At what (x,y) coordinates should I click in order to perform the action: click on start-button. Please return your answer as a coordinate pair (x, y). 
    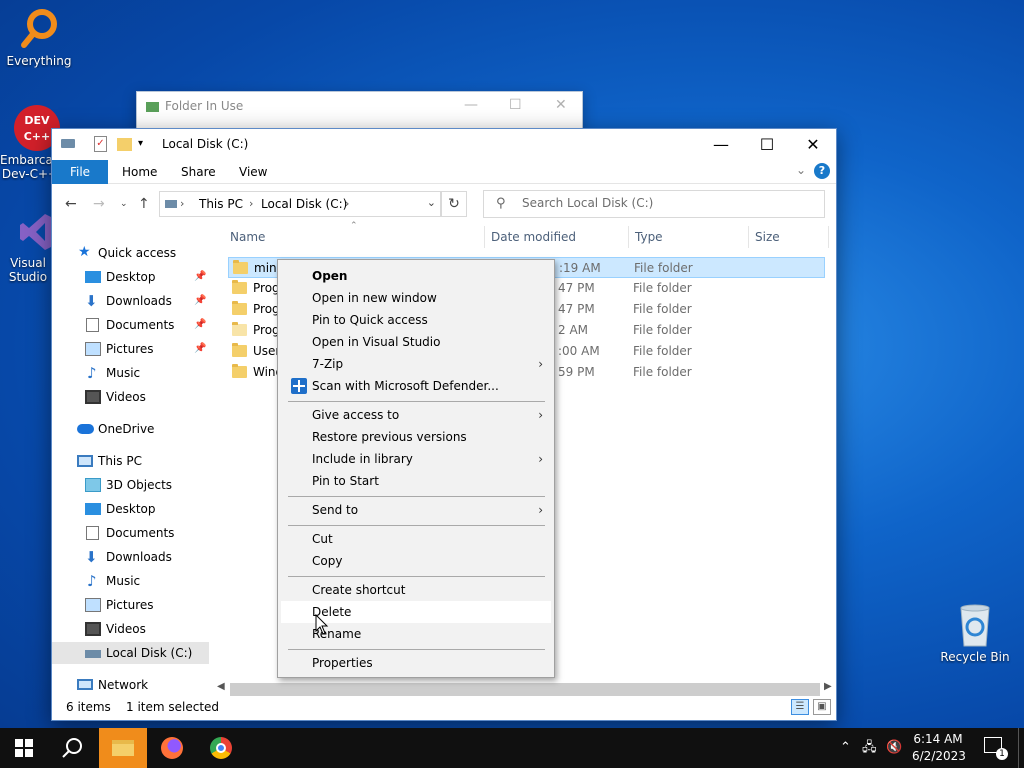
    Looking at the image, I should click on (24, 748).